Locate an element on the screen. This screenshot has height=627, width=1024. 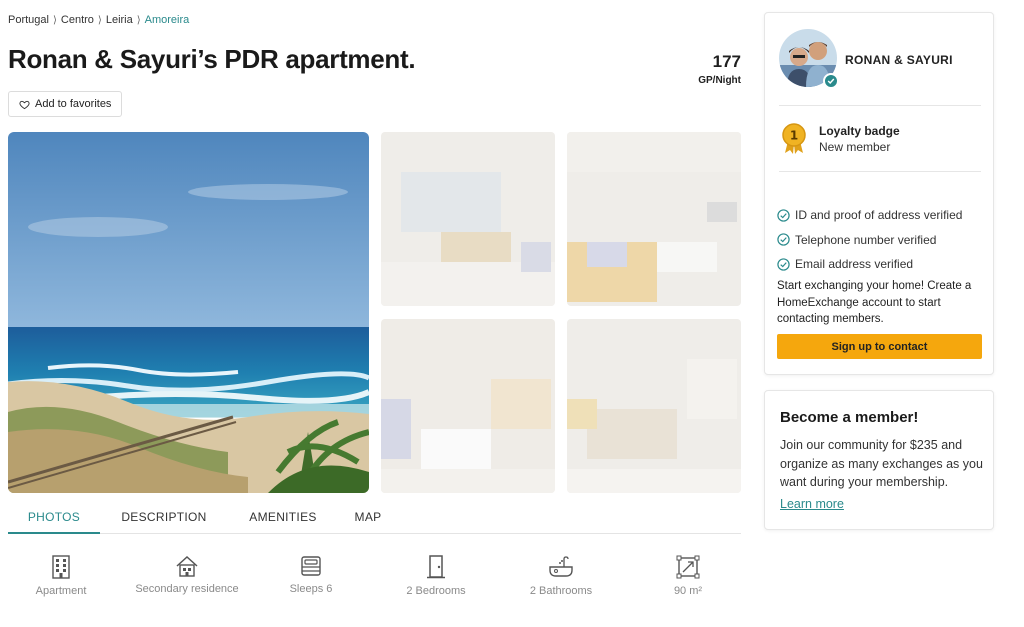
price-unit: GP/Night is located at coordinates (719, 80).